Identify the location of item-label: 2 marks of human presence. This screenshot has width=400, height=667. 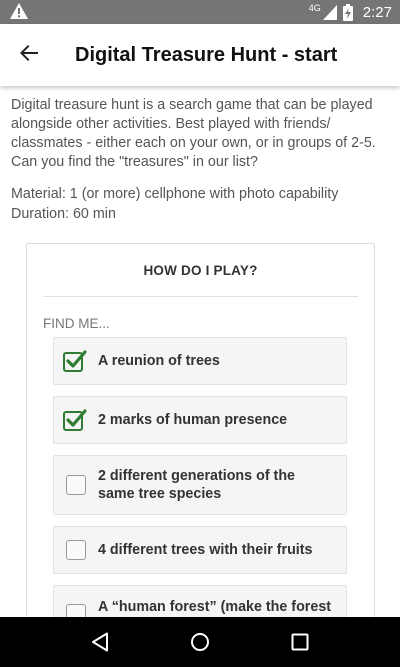
(193, 420).